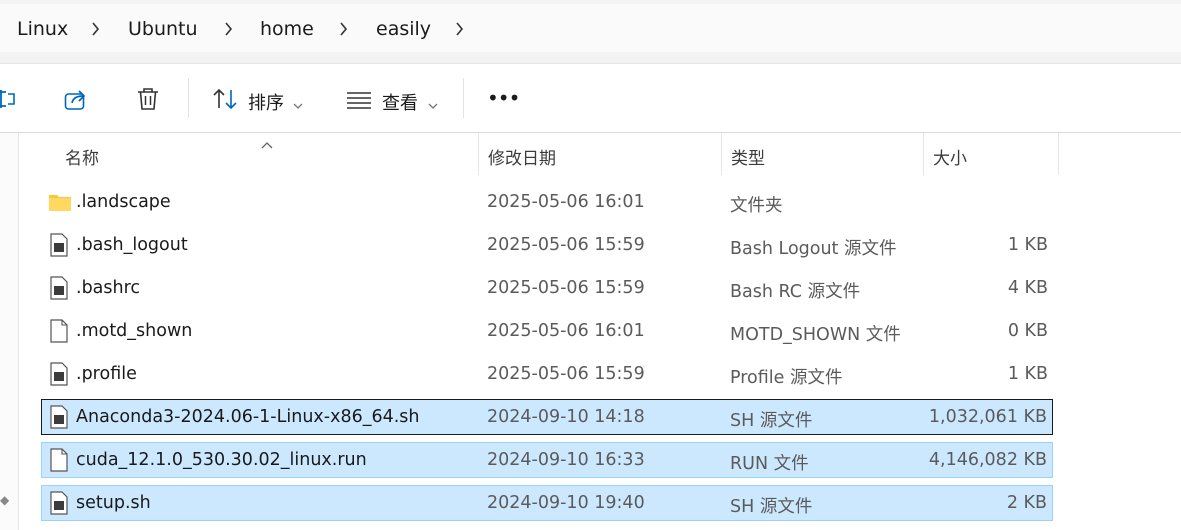 The image size is (1181, 530). I want to click on view-label: 查看, so click(400, 103).